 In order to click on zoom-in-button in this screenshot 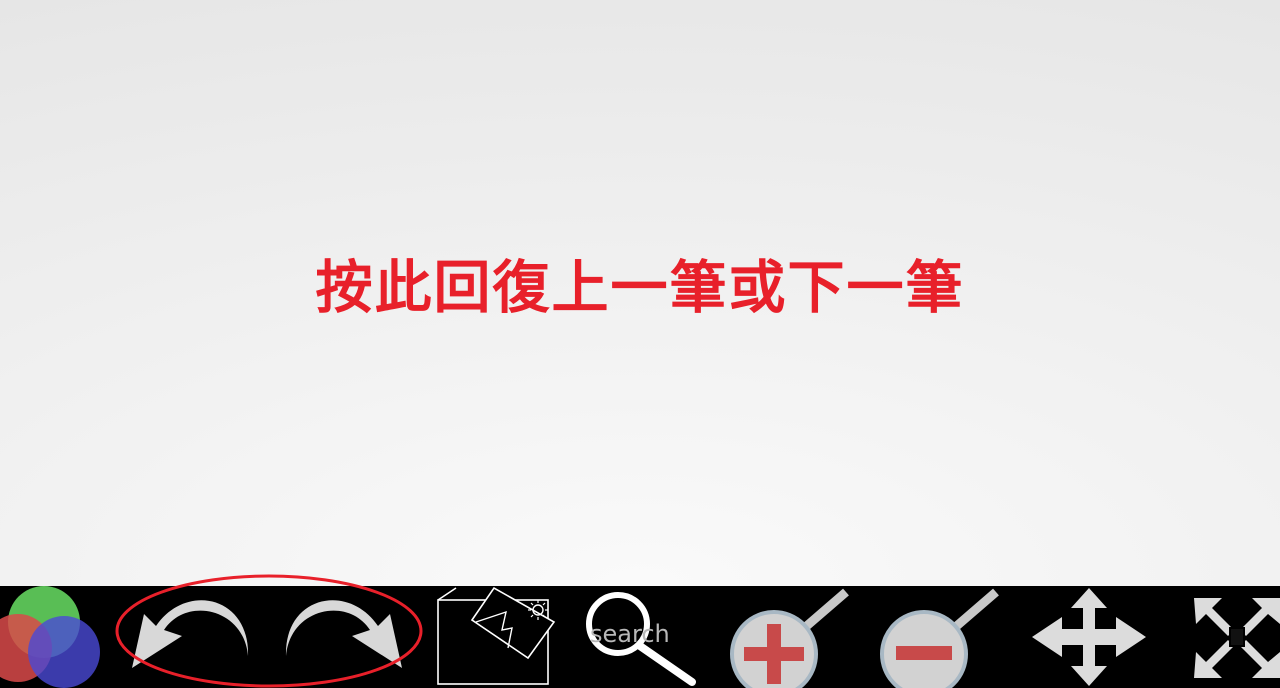, I will do `click(790, 637)`.